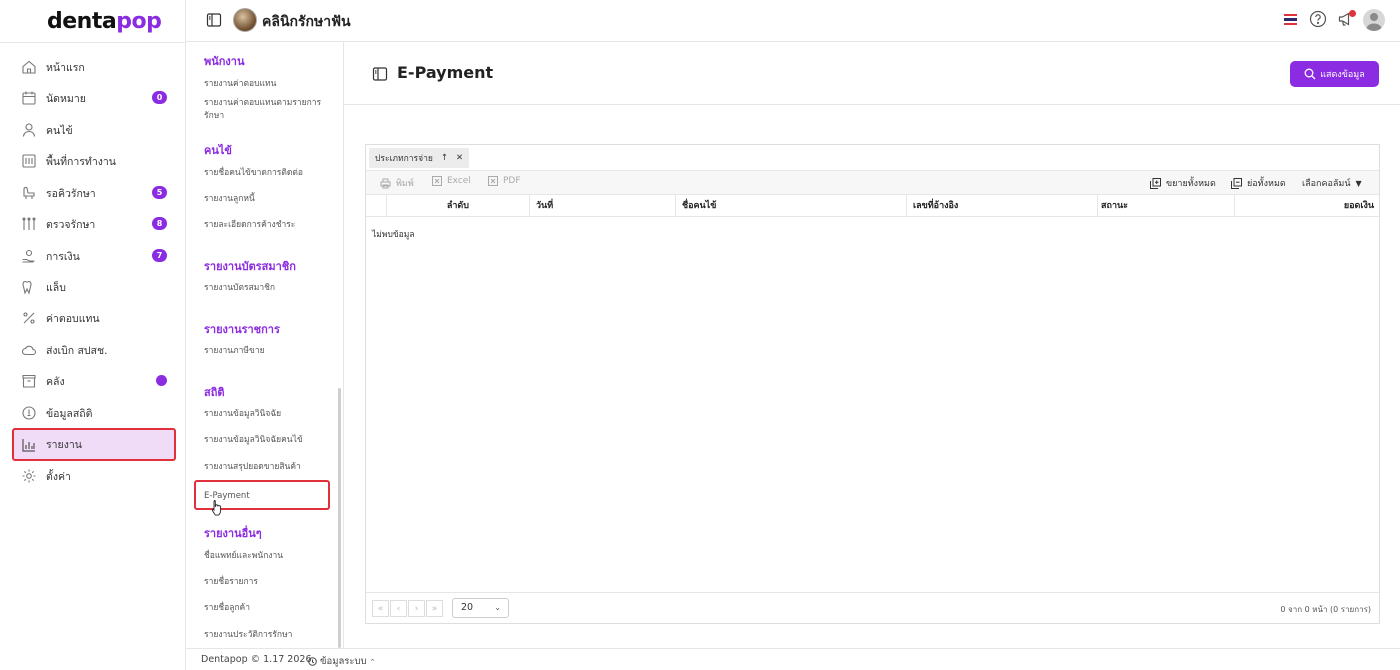 Image resolution: width=1400 pixels, height=670 pixels. I want to click on print-label: พิมพ์, so click(405, 184).